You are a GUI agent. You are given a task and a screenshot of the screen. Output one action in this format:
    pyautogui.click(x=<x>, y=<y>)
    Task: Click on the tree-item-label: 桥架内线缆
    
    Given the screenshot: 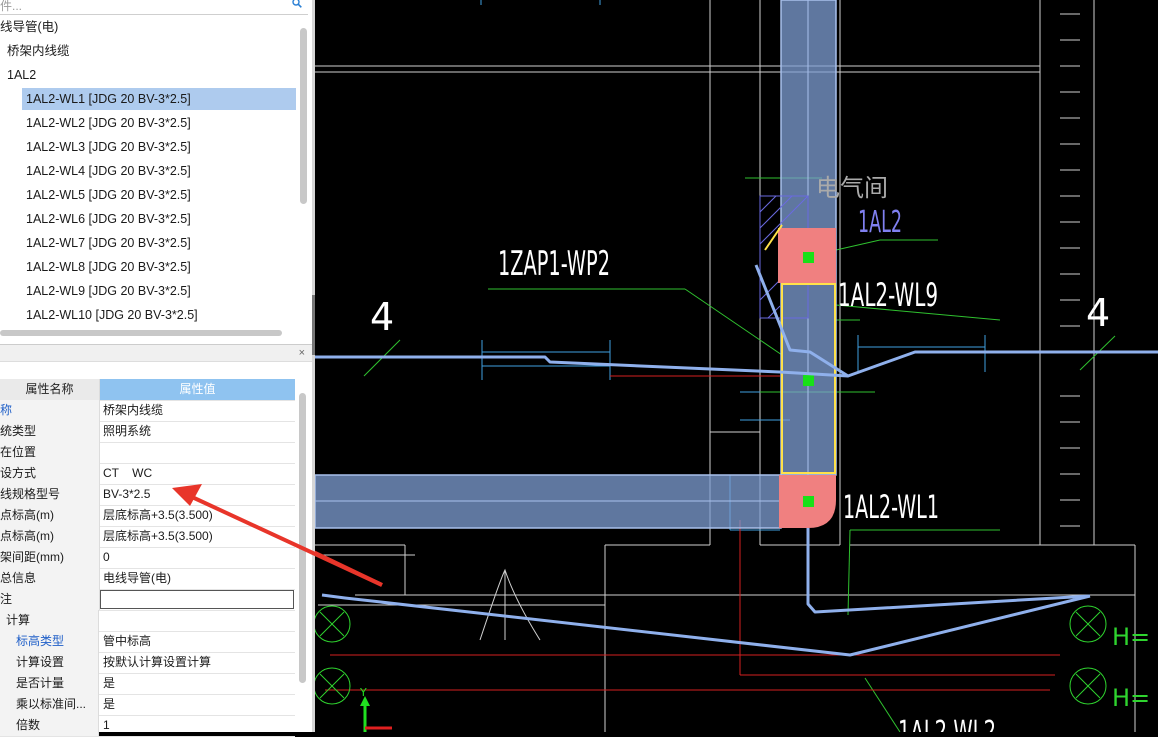 What is the action you would take?
    pyautogui.click(x=38, y=51)
    